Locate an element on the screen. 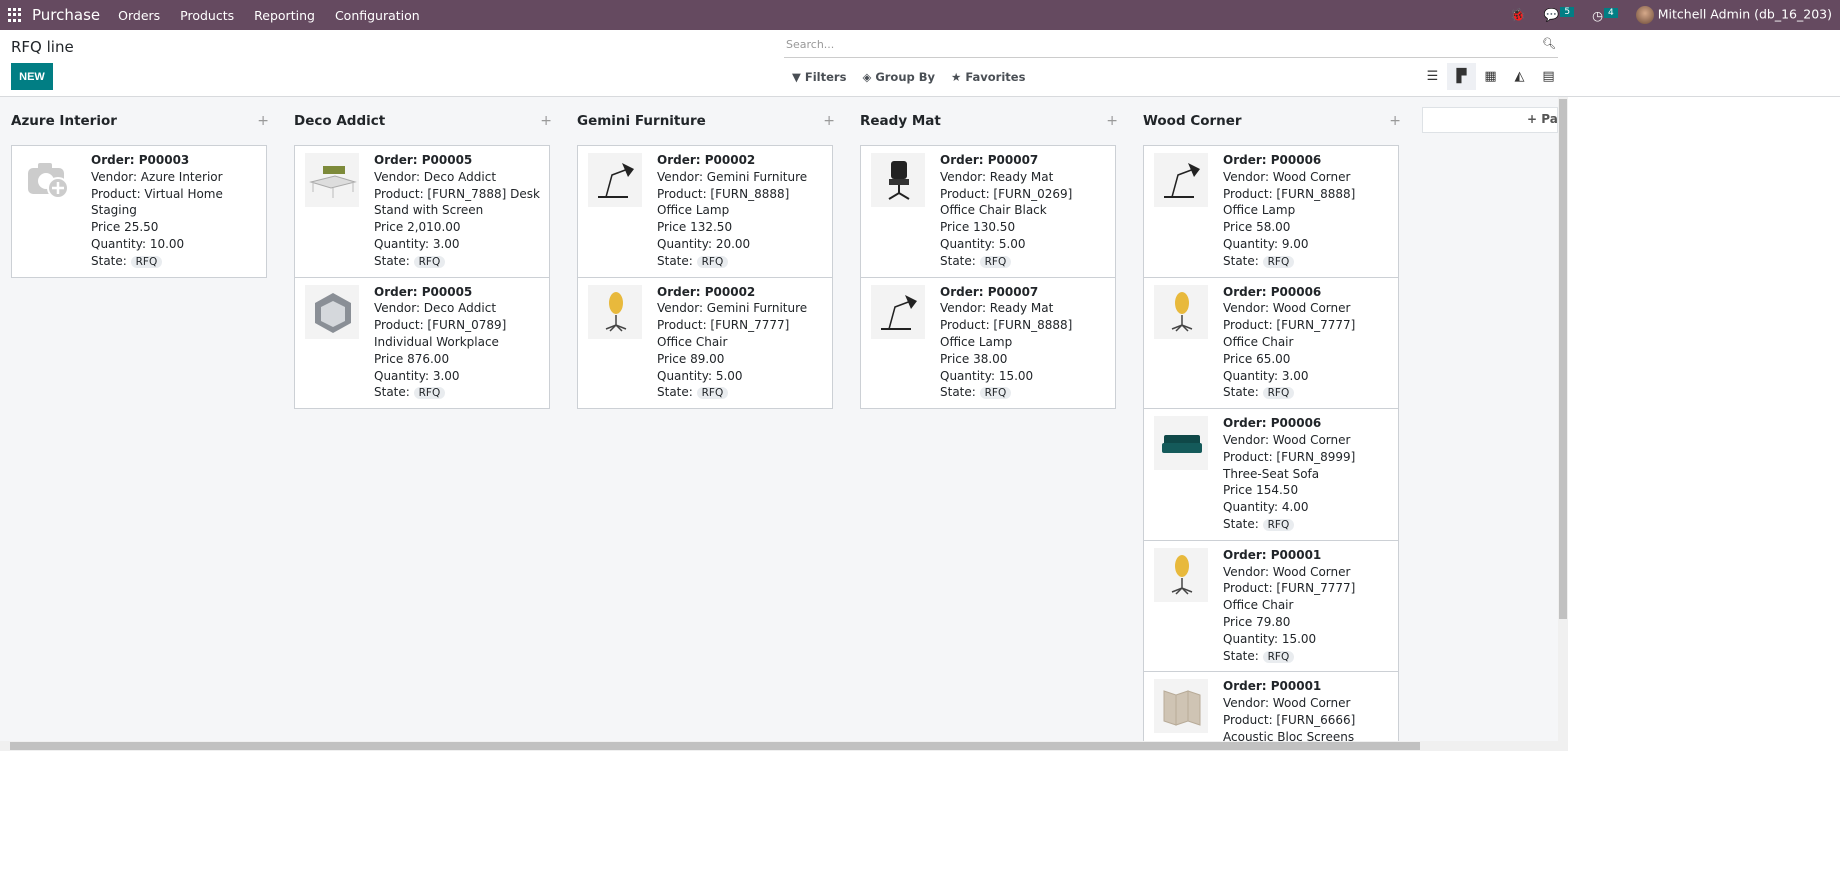  card-vendor: Vendor: Deco Addict is located at coordinates (435, 176).